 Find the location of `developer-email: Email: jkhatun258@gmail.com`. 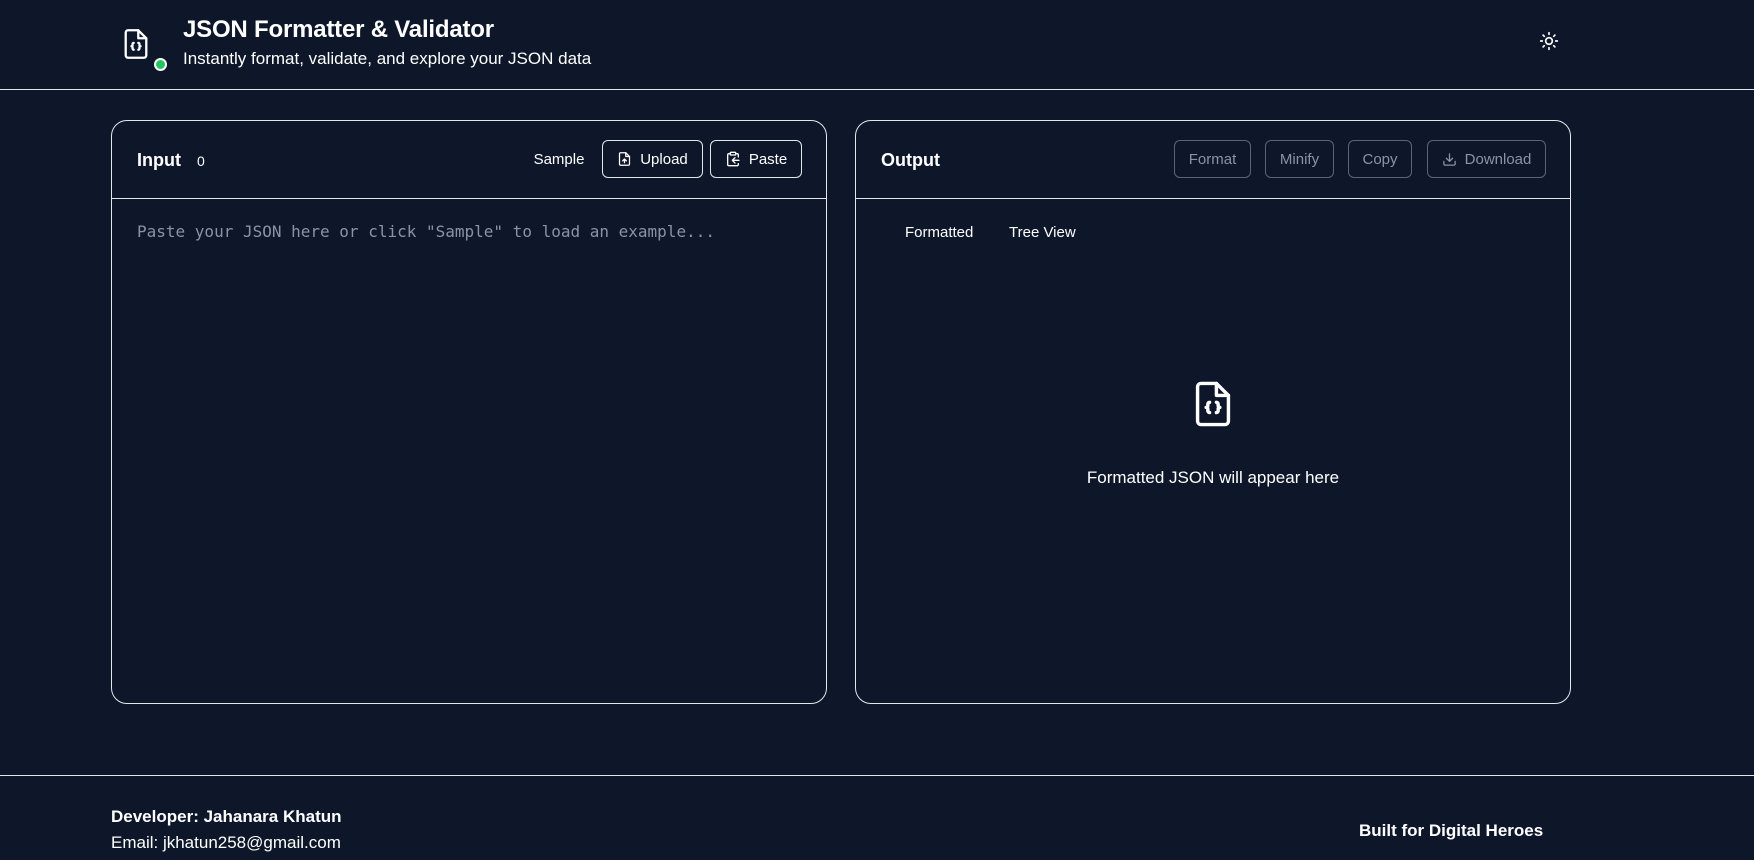

developer-email: Email: jkhatun258@gmail.com is located at coordinates (226, 842).